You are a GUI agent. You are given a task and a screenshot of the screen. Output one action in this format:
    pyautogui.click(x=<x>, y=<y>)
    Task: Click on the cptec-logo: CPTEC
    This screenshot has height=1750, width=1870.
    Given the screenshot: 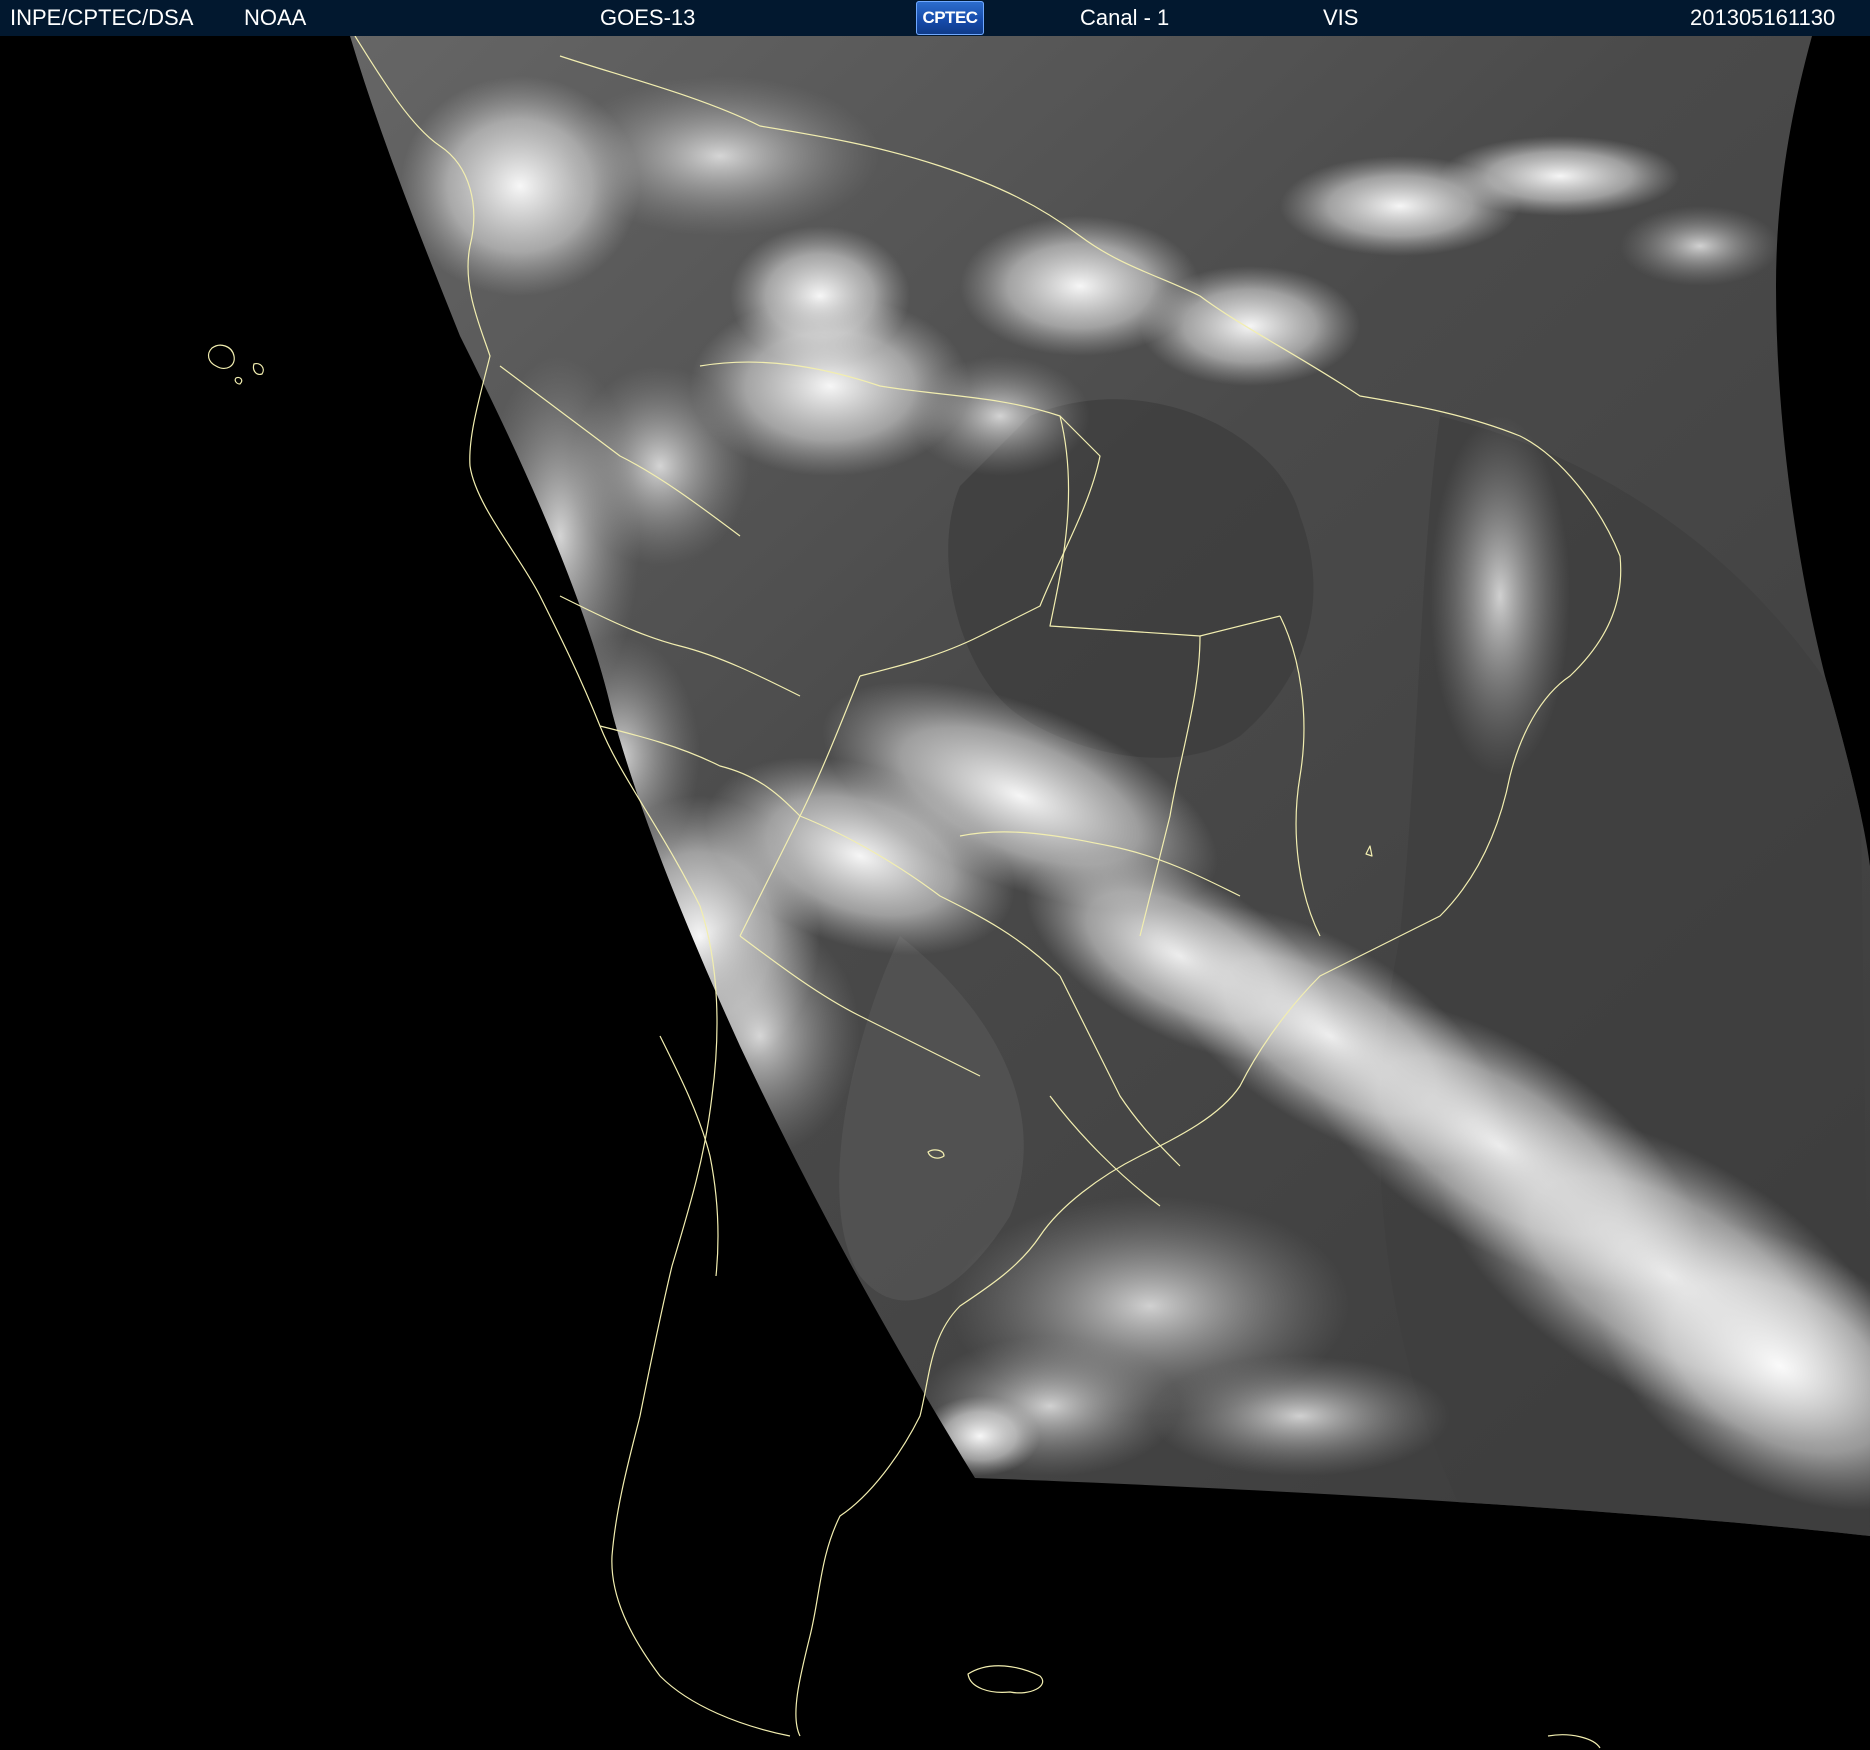 What is the action you would take?
    pyautogui.click(x=950, y=18)
    